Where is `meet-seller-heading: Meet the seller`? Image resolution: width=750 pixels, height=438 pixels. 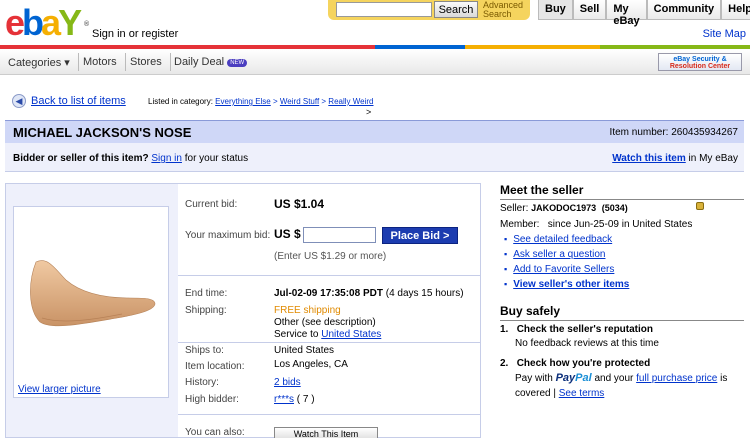
meet-seller-heading: Meet the seller is located at coordinates (622, 191).